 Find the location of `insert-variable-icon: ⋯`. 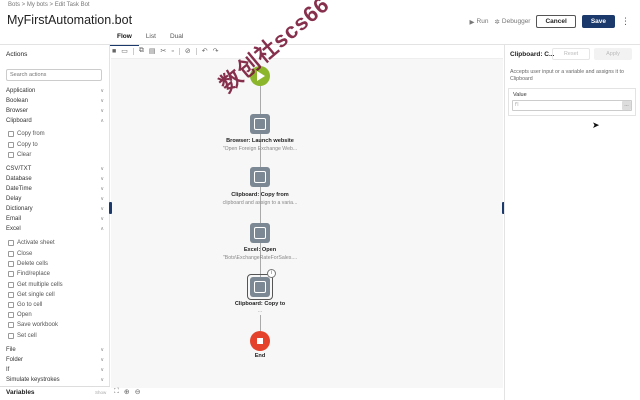

insert-variable-icon: ⋯ is located at coordinates (626, 105).